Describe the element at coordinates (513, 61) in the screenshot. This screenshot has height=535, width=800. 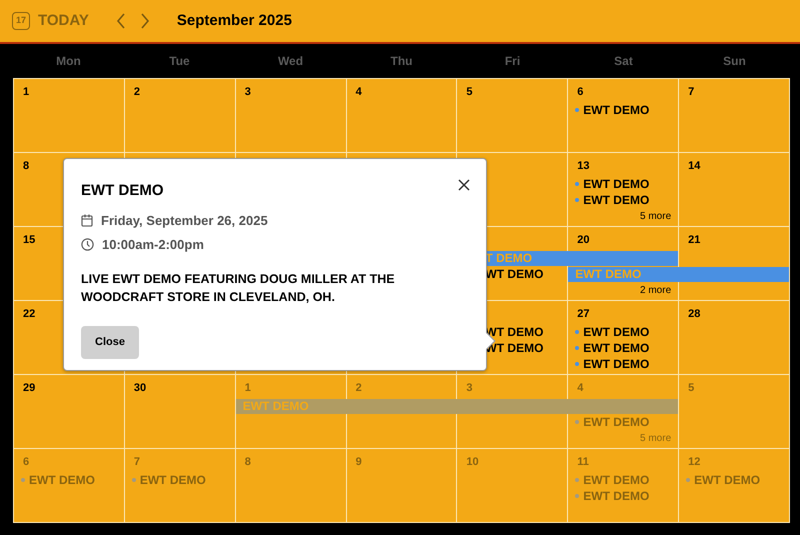
I see `weekday-header: Fri` at that location.